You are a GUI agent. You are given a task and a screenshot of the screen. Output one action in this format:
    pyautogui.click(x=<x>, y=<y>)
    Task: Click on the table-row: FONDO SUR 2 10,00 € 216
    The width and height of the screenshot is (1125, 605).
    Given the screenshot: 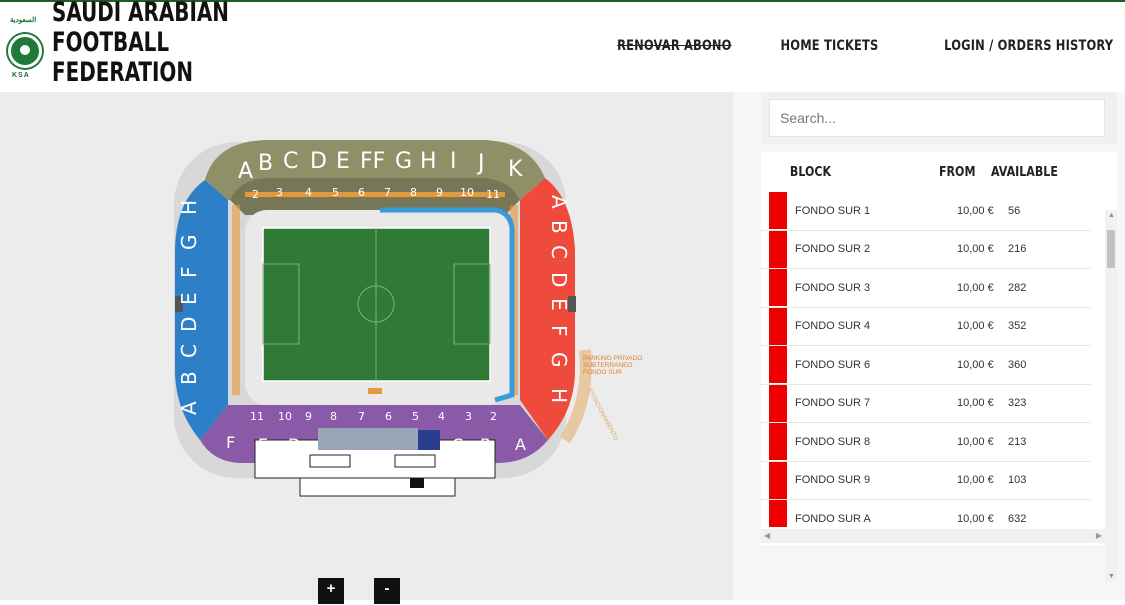 What is the action you would take?
    pyautogui.click(x=926, y=249)
    